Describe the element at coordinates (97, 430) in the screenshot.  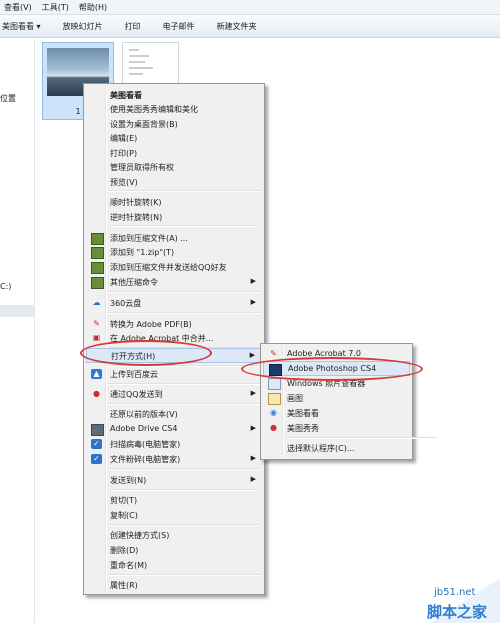
I see `adobe-drive-icon` at that location.